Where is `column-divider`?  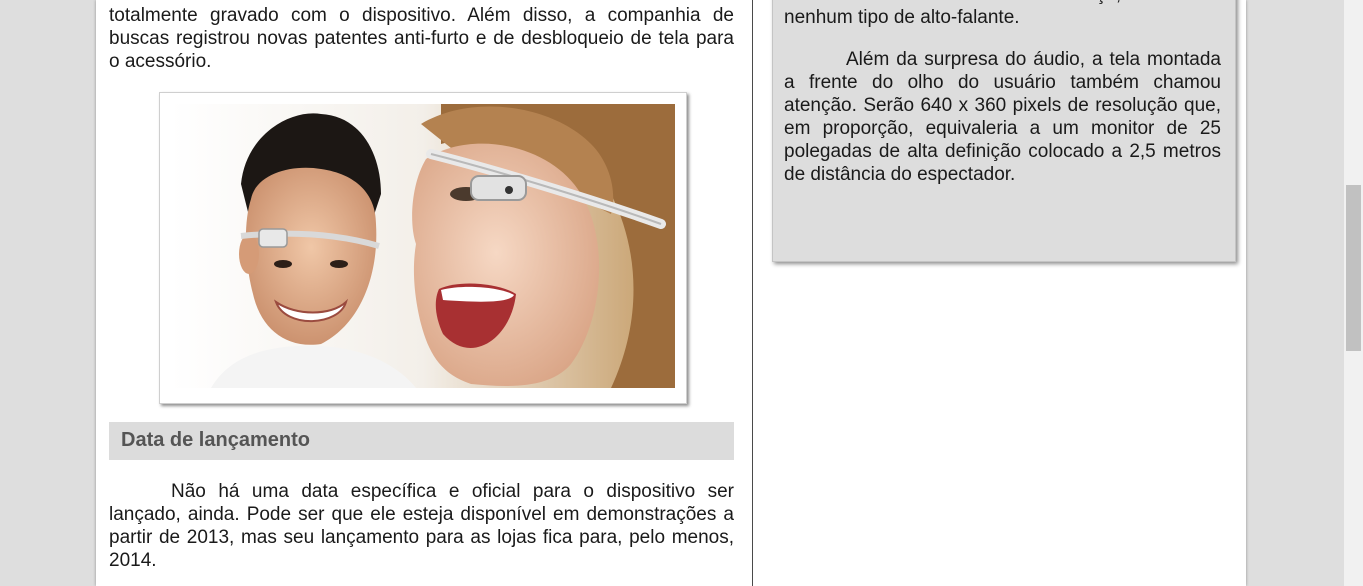
column-divider is located at coordinates (752, 293).